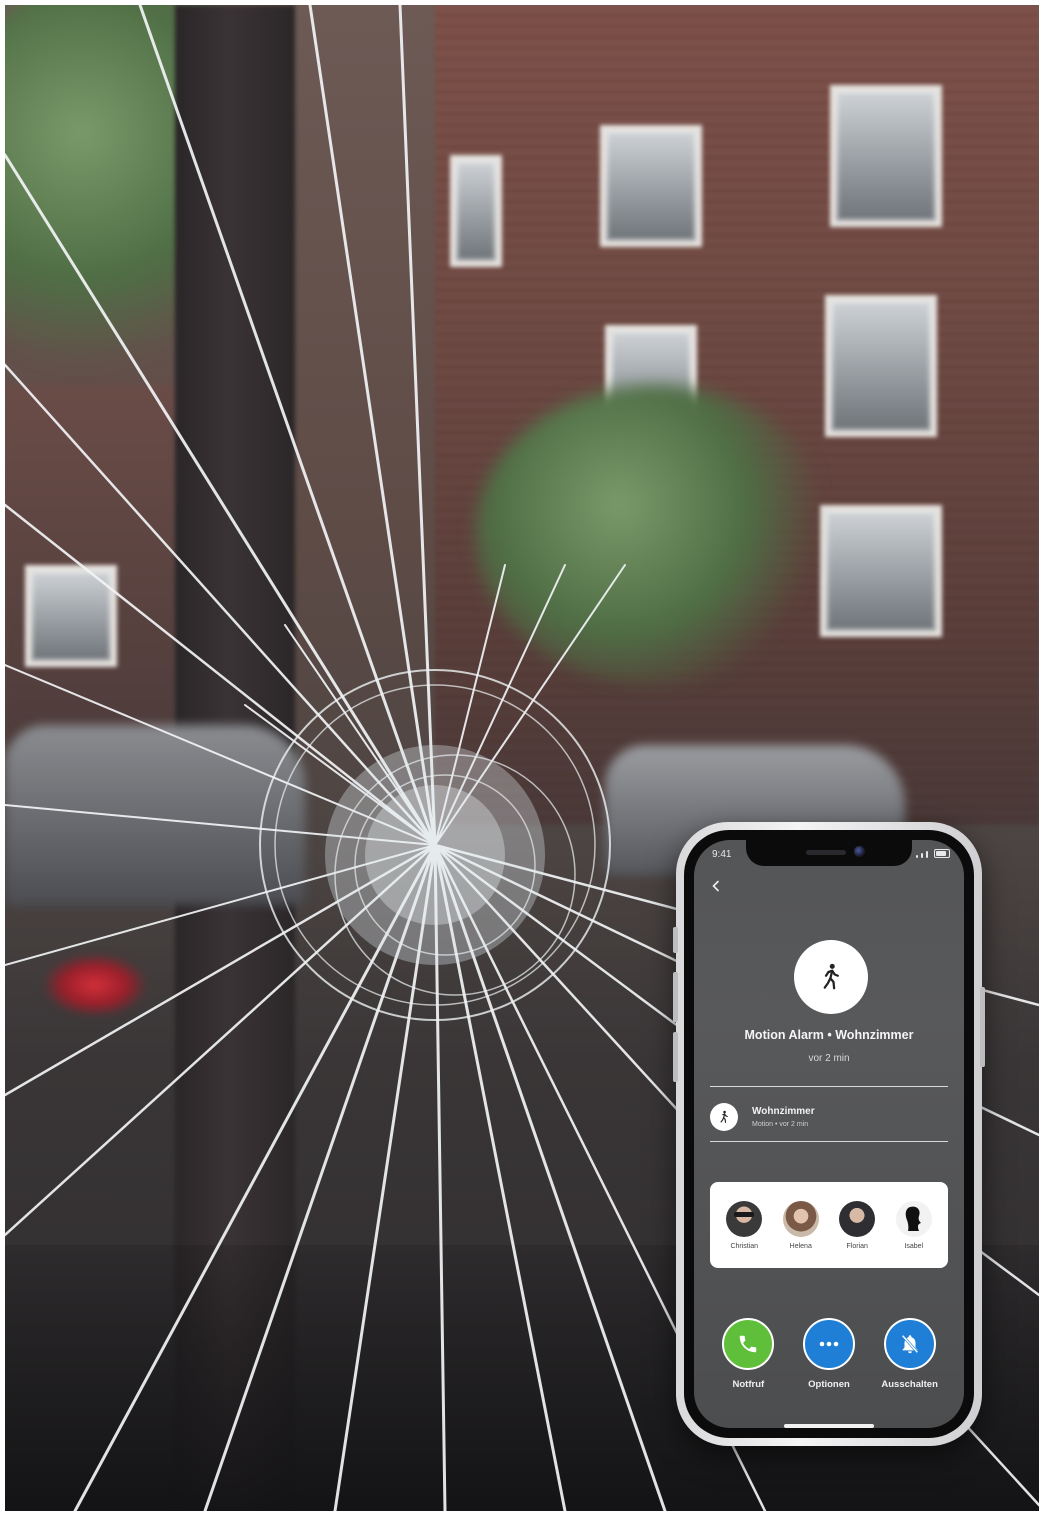 The width and height of the screenshot is (1042, 1514). I want to click on event-row: Wohnzimmer Motion • vor 2 min, so click(829, 1117).